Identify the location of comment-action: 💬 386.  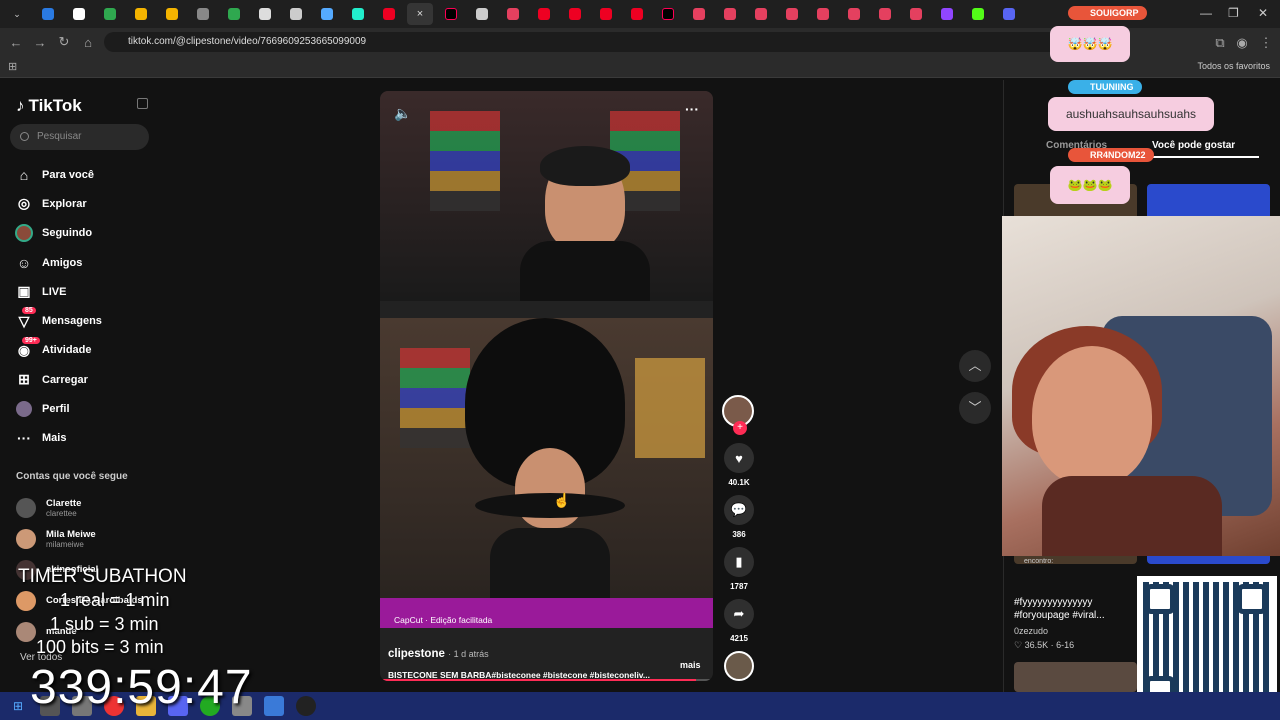
(739, 517).